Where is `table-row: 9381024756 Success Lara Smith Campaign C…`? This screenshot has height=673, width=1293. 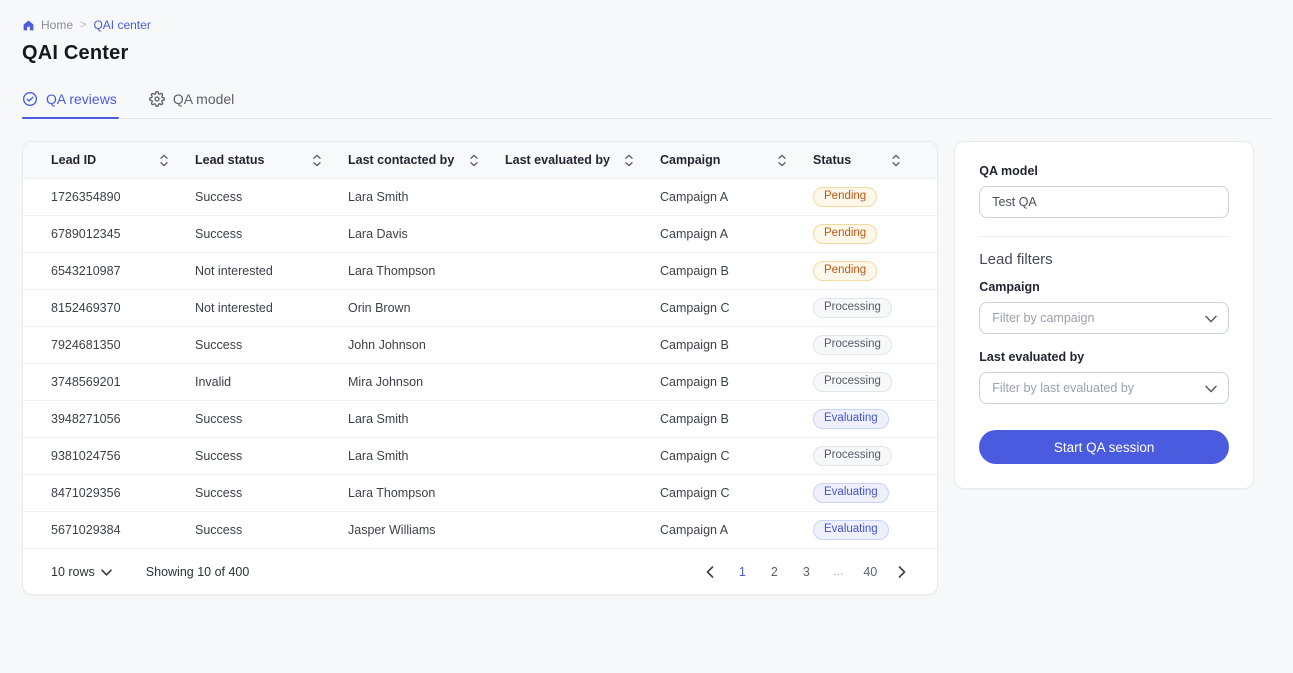
table-row: 9381024756 Success Lara Smith Campaign C… is located at coordinates (480, 456).